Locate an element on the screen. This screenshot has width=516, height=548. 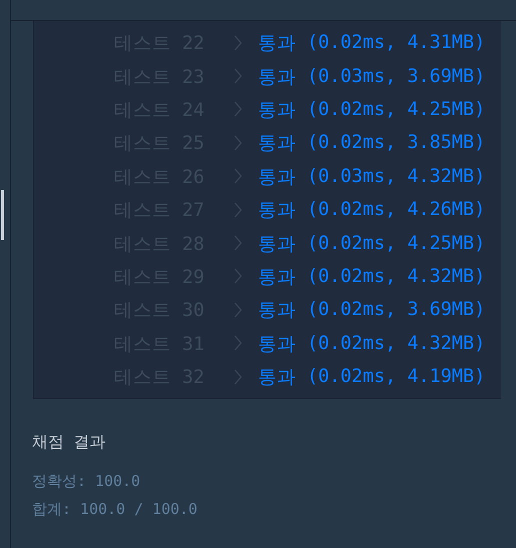
test-detail: (0.02ms, 4.19MB) is located at coordinates (396, 377).